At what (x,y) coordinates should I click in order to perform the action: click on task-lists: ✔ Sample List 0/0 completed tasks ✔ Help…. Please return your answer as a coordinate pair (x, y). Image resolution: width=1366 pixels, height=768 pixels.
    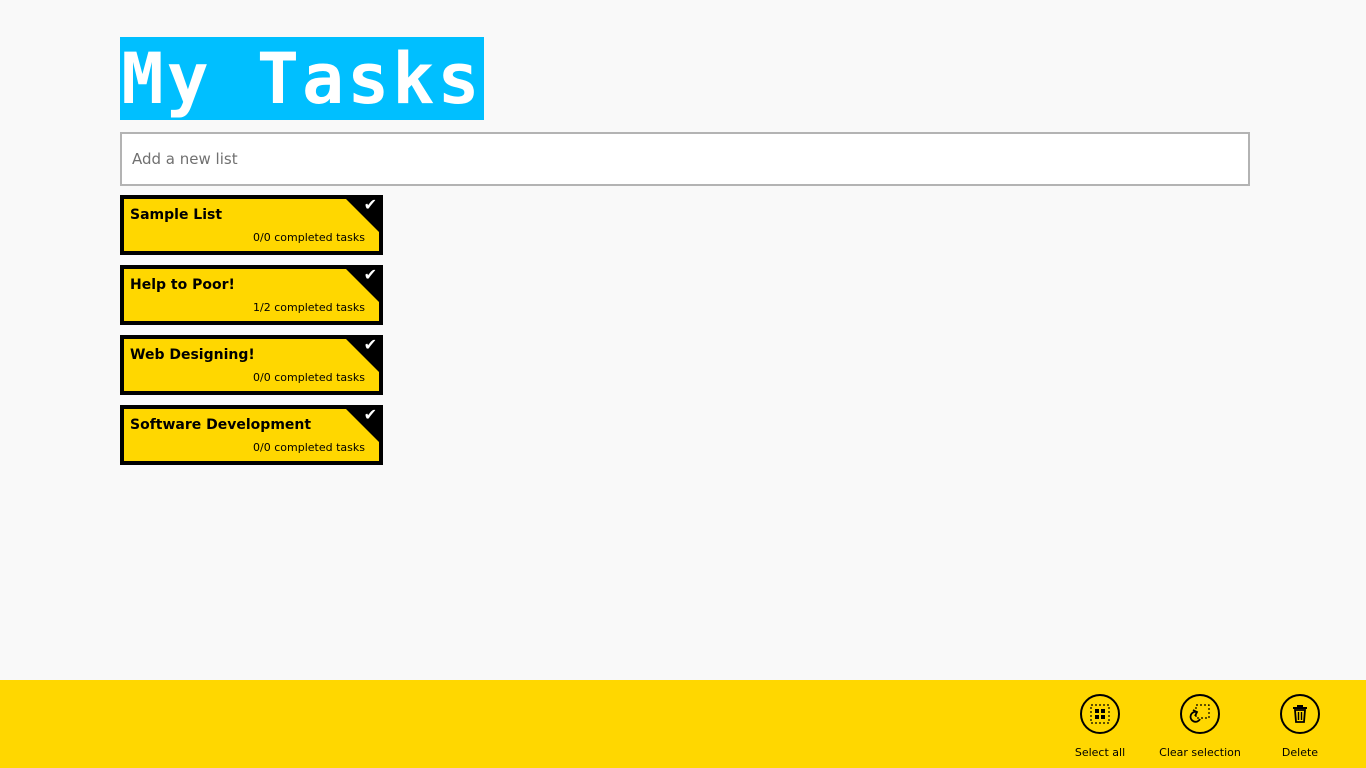
    Looking at the image, I should click on (251, 335).